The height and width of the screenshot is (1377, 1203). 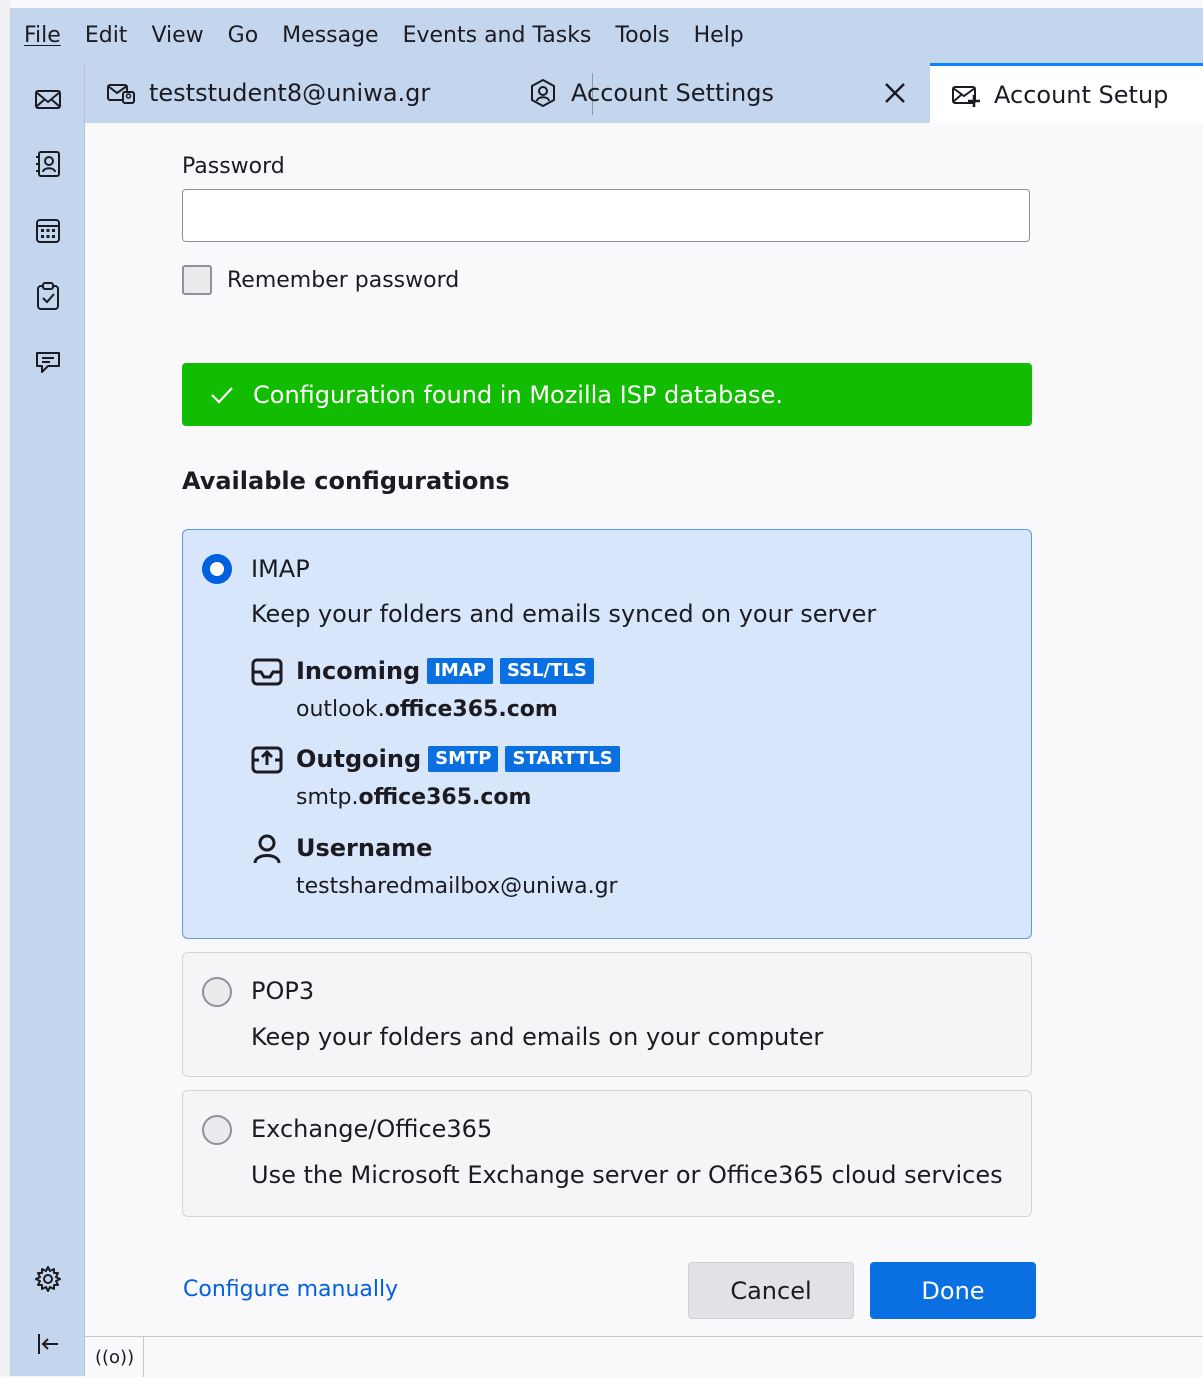 What do you see at coordinates (719, 35) in the screenshot?
I see `menu-help: Help` at bounding box center [719, 35].